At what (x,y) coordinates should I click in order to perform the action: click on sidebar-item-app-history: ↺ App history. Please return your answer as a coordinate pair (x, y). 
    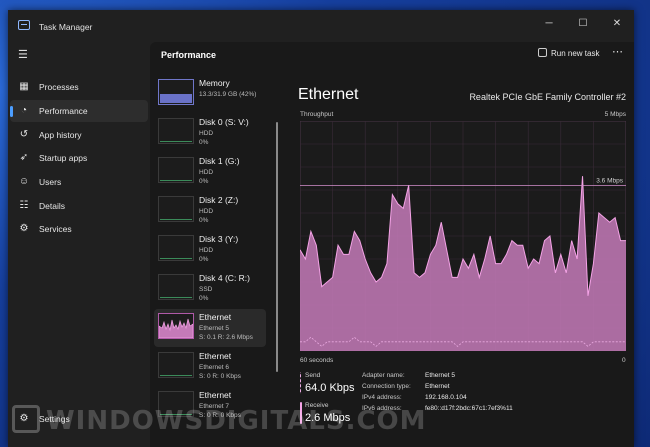
    Looking at the image, I should click on (79, 135).